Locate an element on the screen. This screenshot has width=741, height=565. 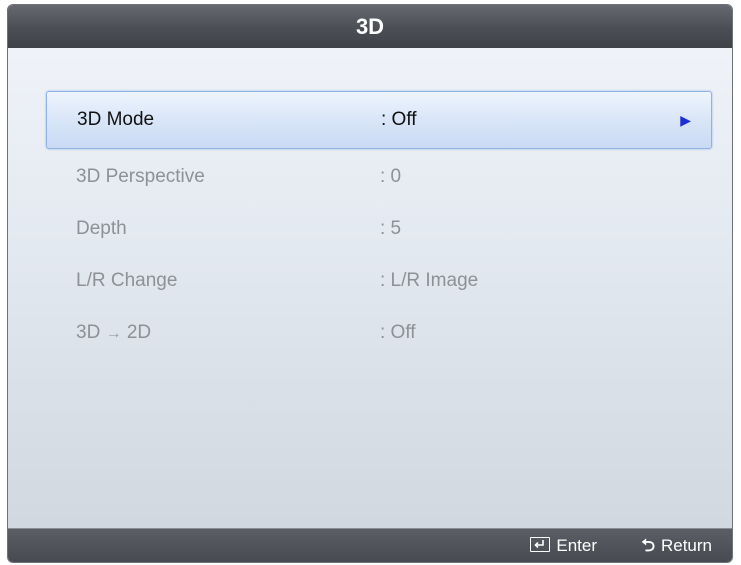
enter-hint: Enter is located at coordinates (563, 545).